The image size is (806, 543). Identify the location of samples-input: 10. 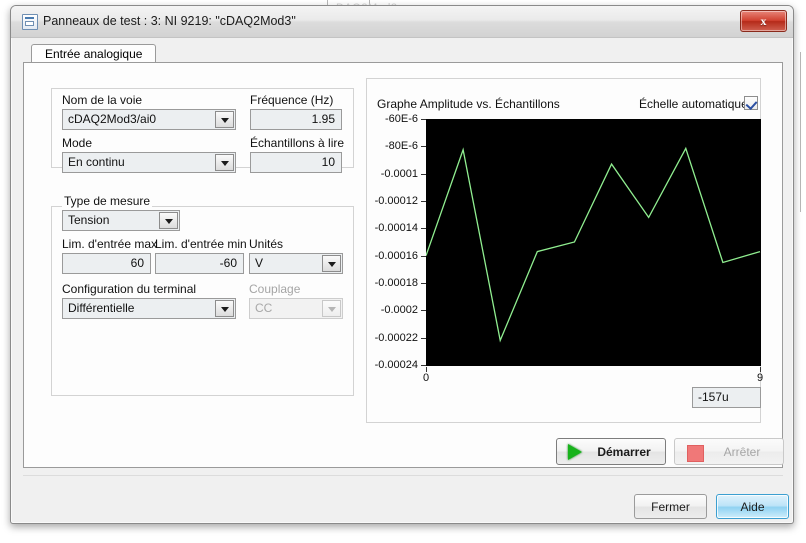
(296, 162).